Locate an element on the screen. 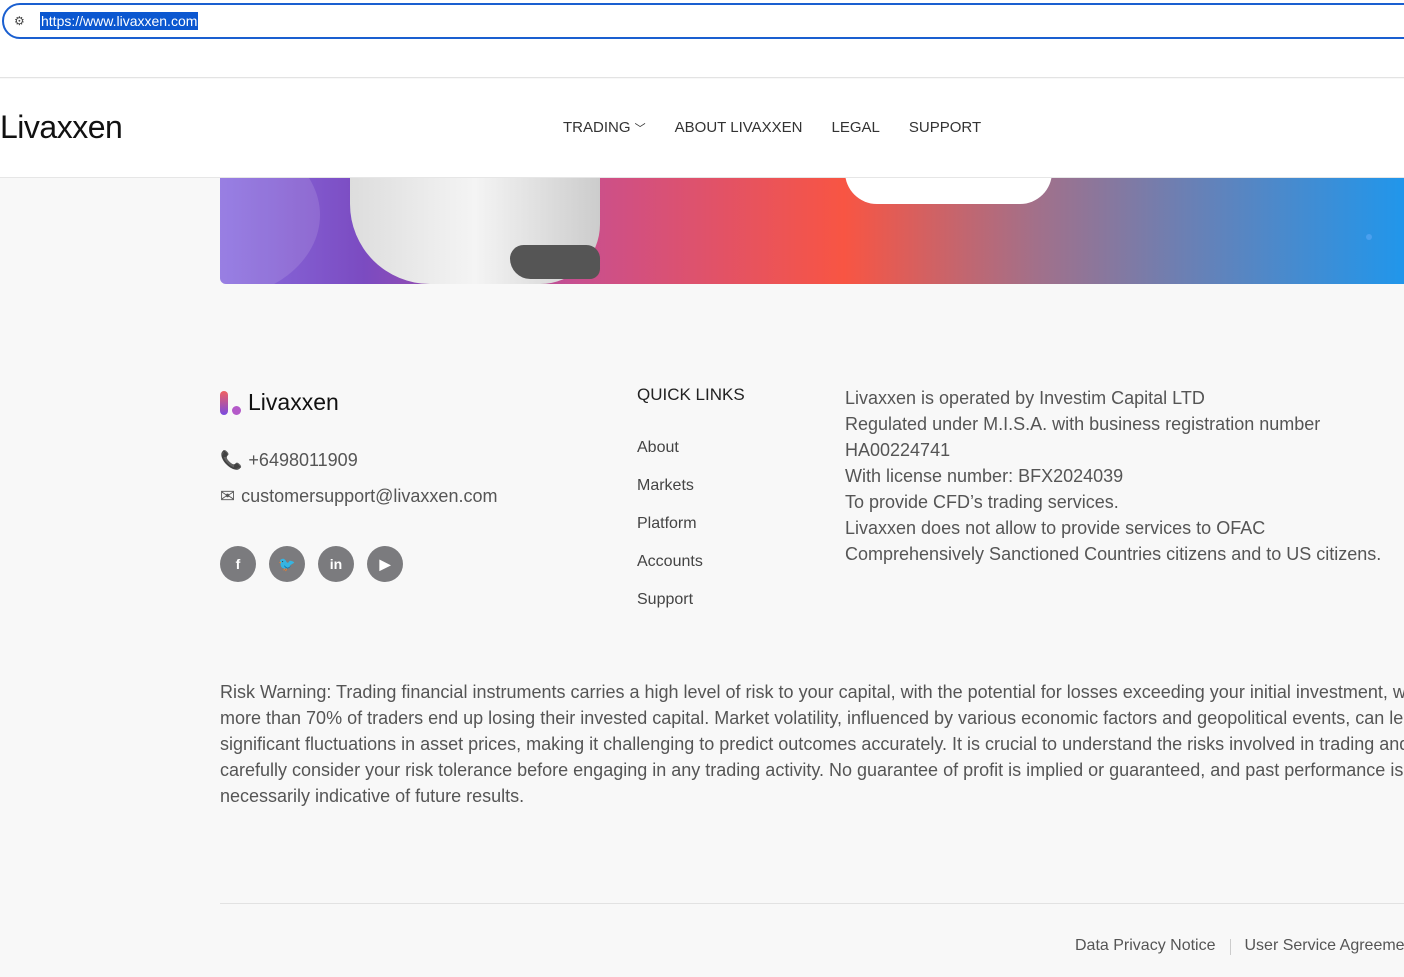 The width and height of the screenshot is (1404, 977). main-nav: TRADING ﹀ ABOUT LIVAXXEN LEGAL SUPPORT is located at coordinates (772, 127).